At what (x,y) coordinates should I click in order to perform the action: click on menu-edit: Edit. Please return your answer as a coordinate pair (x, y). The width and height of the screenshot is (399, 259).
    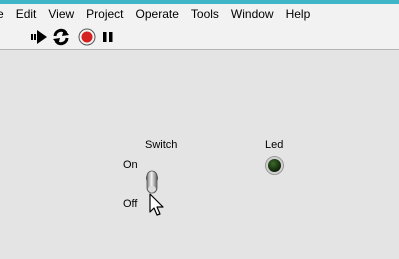
    Looking at the image, I should click on (26, 14).